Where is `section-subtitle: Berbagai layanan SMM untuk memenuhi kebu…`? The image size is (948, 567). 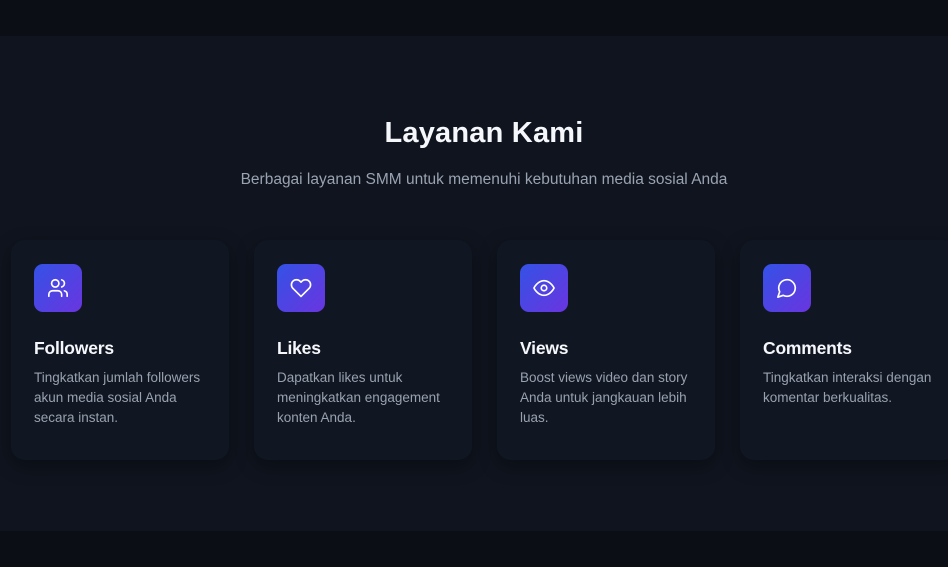
section-subtitle: Berbagai layanan SMM untuk memenuhi kebu… is located at coordinates (484, 179).